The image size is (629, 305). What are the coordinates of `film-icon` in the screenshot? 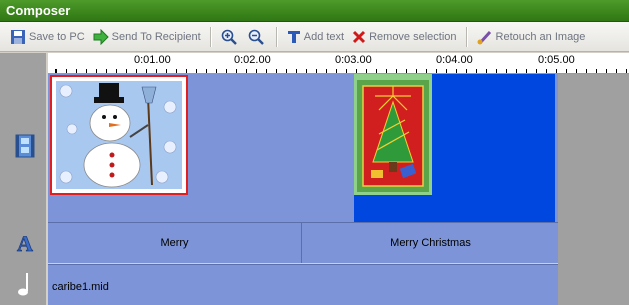 It's located at (25, 146).